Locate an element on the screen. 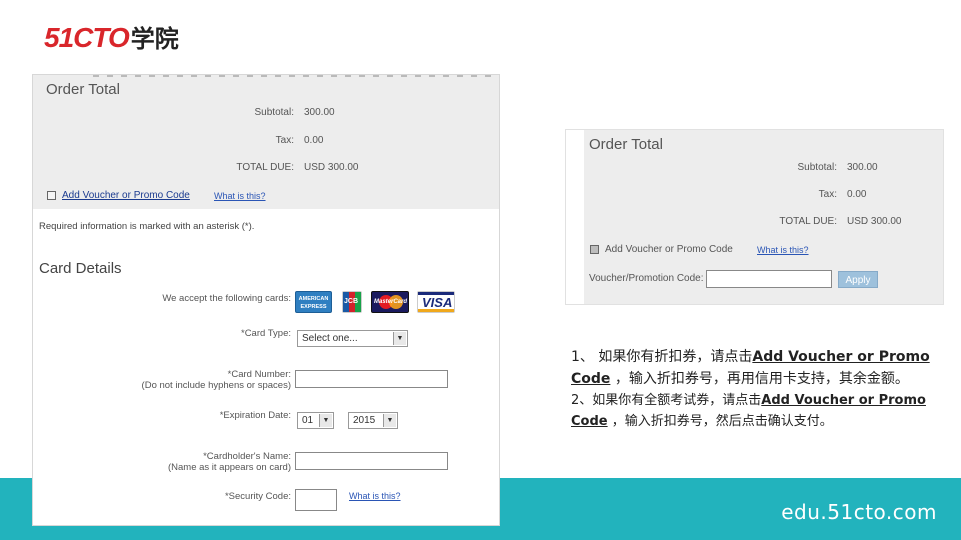 This screenshot has height=540, width=961. security-code-label: *Security Code: is located at coordinates (257, 496).